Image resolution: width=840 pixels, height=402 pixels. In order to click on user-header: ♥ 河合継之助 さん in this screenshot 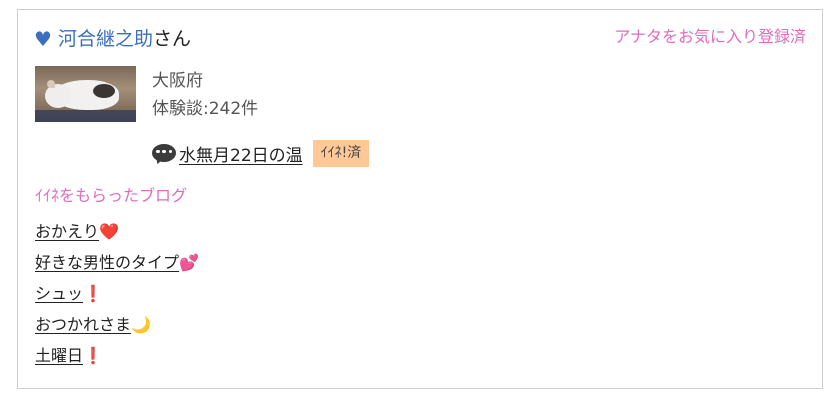, I will do `click(112, 39)`.